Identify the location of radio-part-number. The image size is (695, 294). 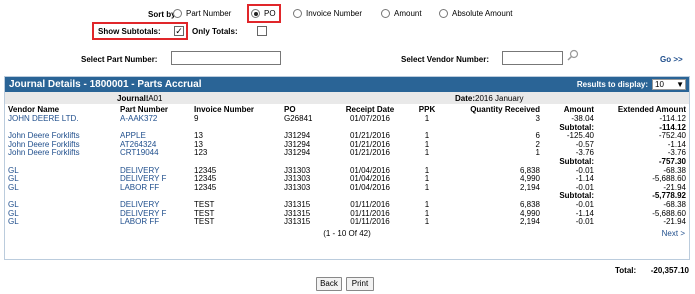
(177, 13).